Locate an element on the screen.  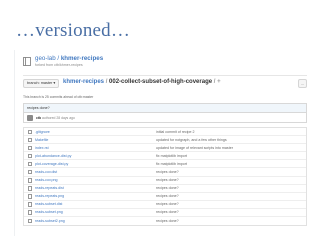
file-row: reads-subset.dist recipes done? is located at coordinates (165, 205).